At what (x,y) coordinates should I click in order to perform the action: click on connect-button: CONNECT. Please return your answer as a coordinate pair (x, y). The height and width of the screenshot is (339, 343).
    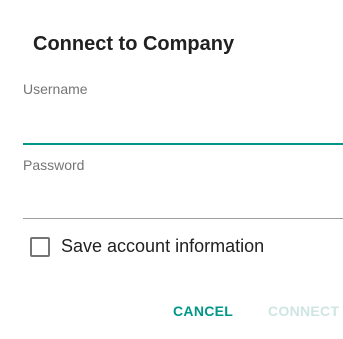
    Looking at the image, I should click on (303, 311).